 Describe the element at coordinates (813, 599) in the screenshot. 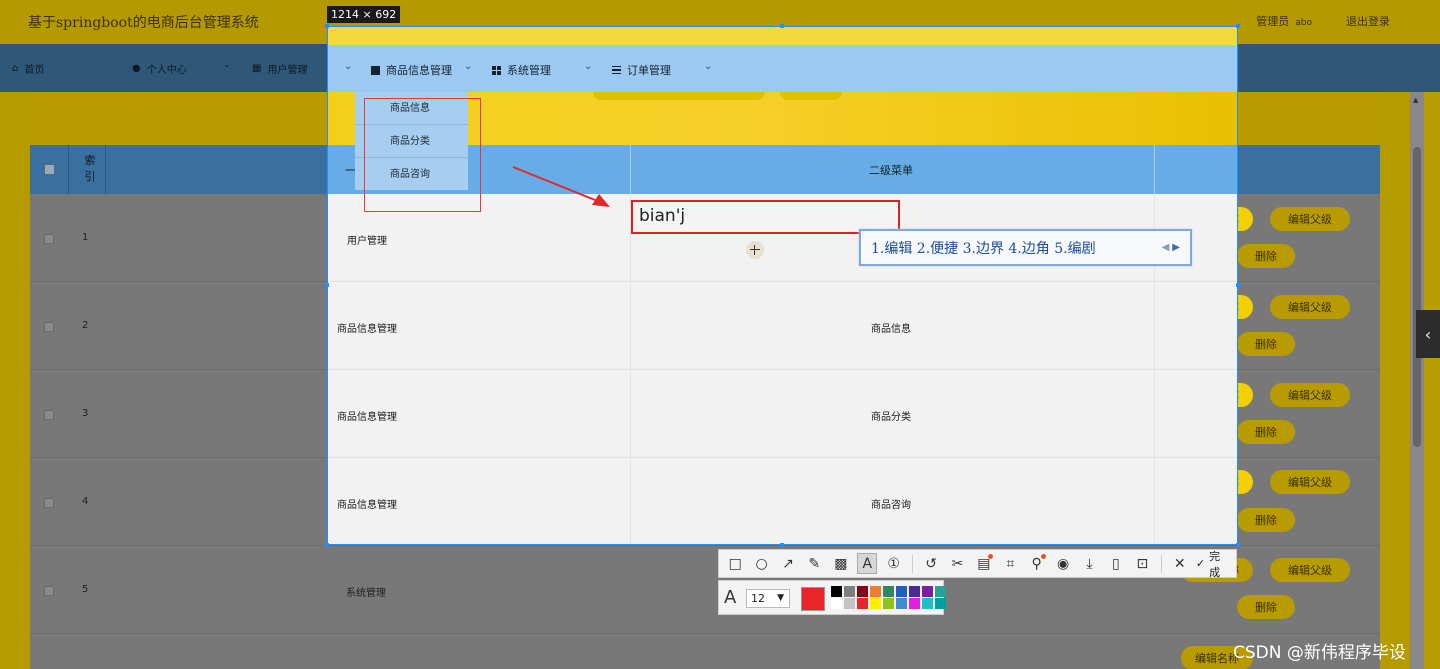

I see `current-color-swatch` at that location.